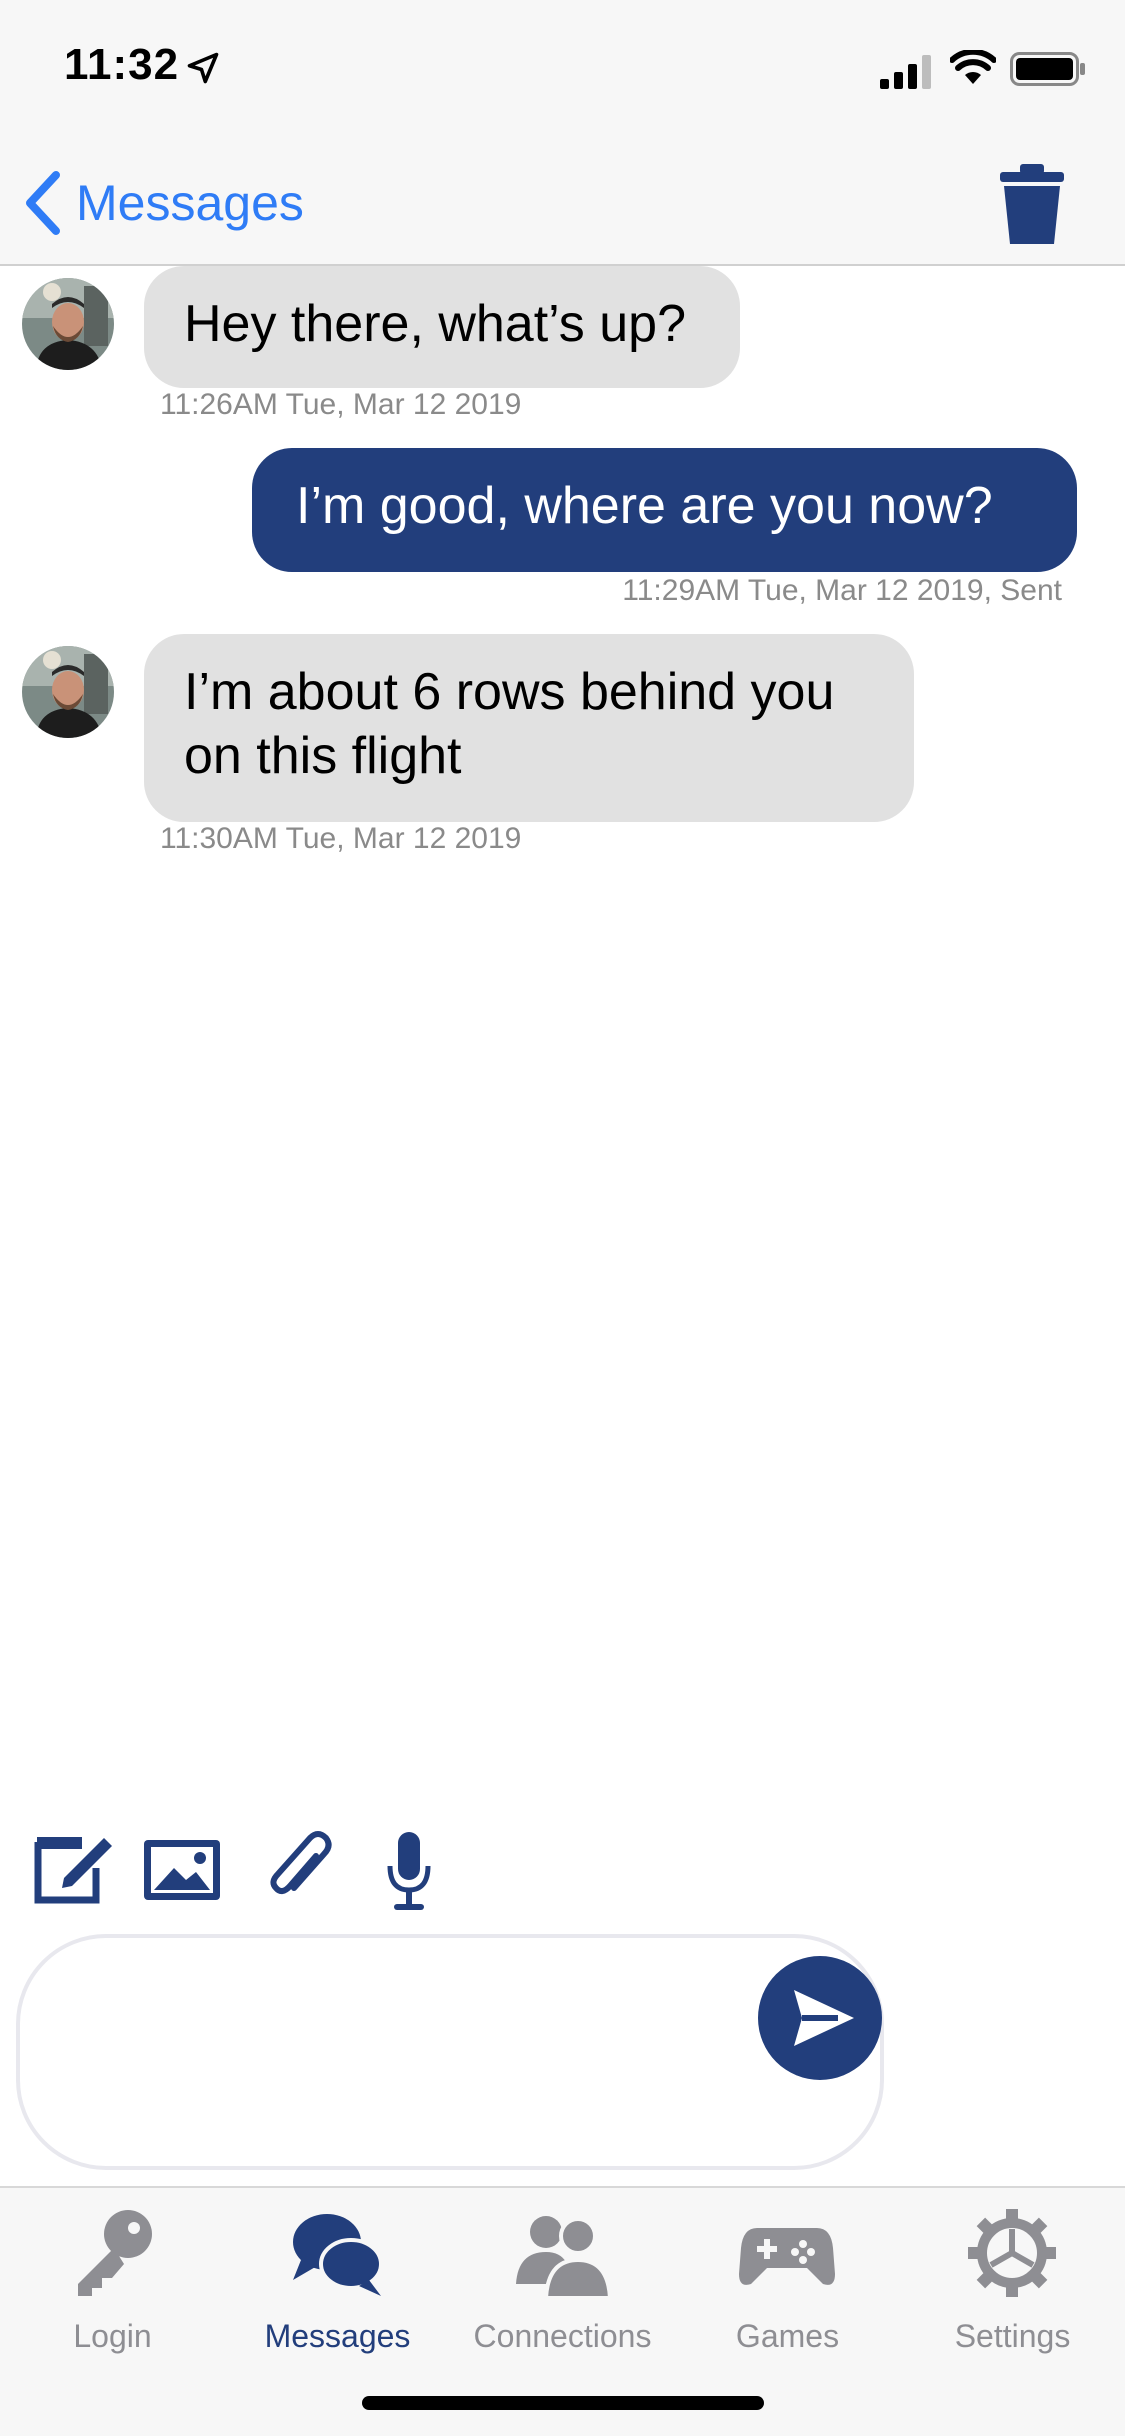 The height and width of the screenshot is (2436, 1125). What do you see at coordinates (562, 2336) in the screenshot?
I see `tab-label: Connections` at bounding box center [562, 2336].